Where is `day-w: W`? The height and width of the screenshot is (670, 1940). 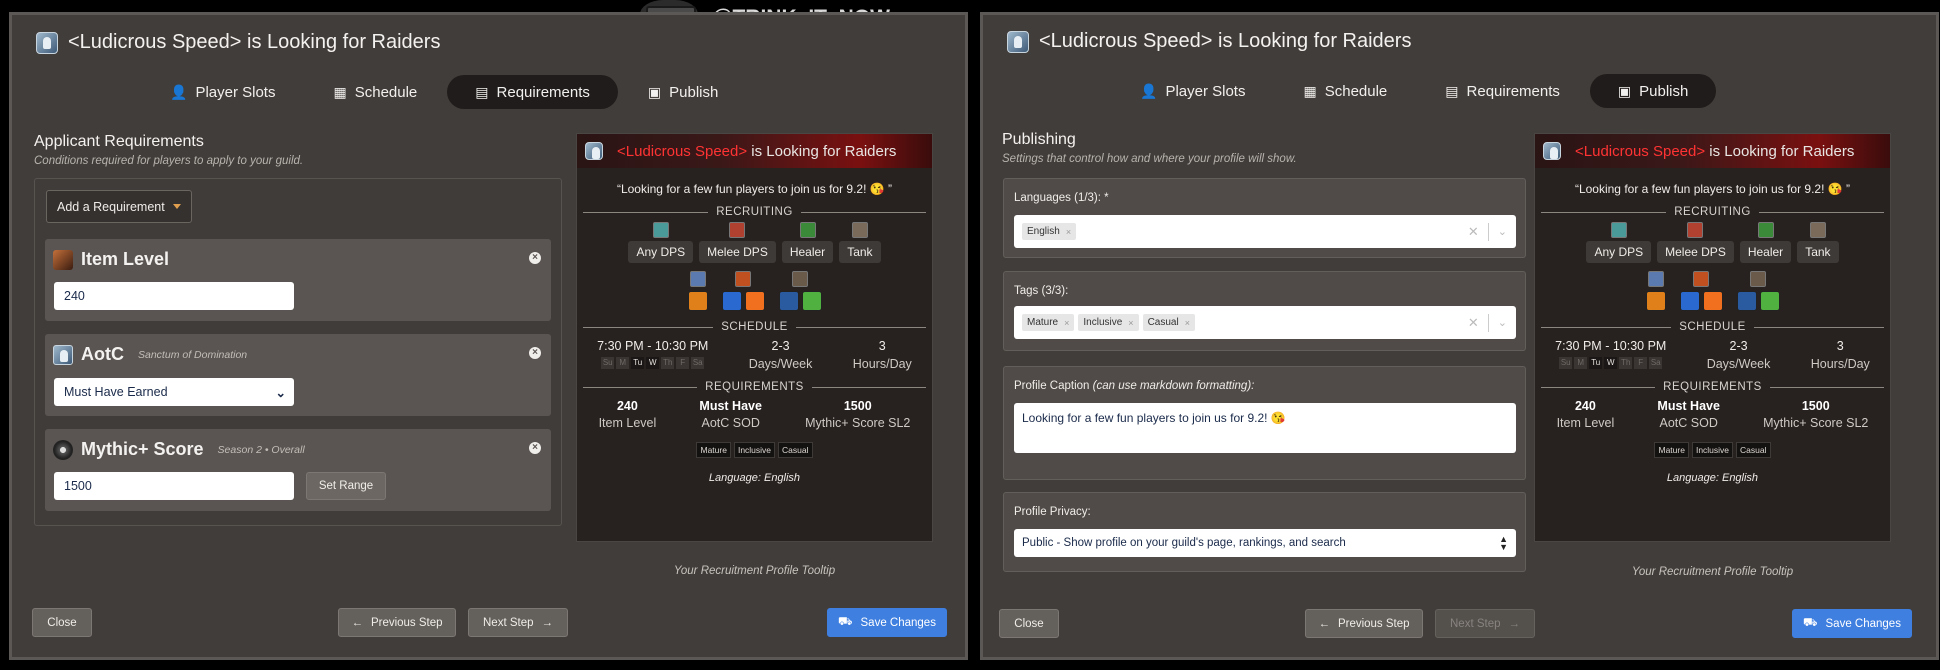
day-w: W is located at coordinates (1611, 363).